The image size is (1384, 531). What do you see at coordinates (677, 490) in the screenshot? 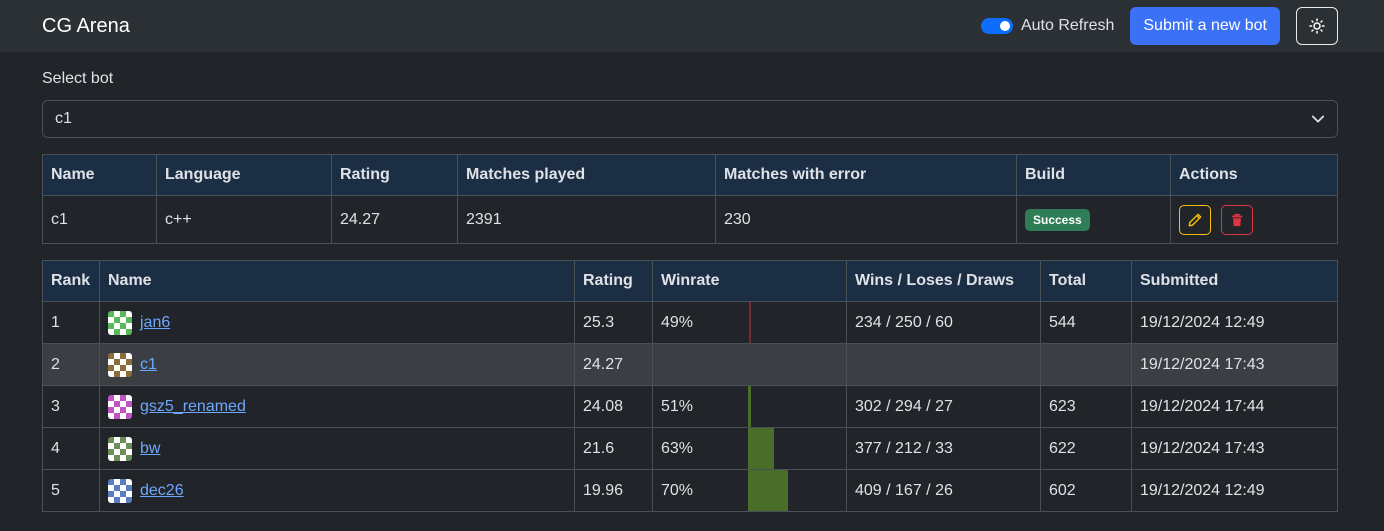
I see `winrate: 70%` at bounding box center [677, 490].